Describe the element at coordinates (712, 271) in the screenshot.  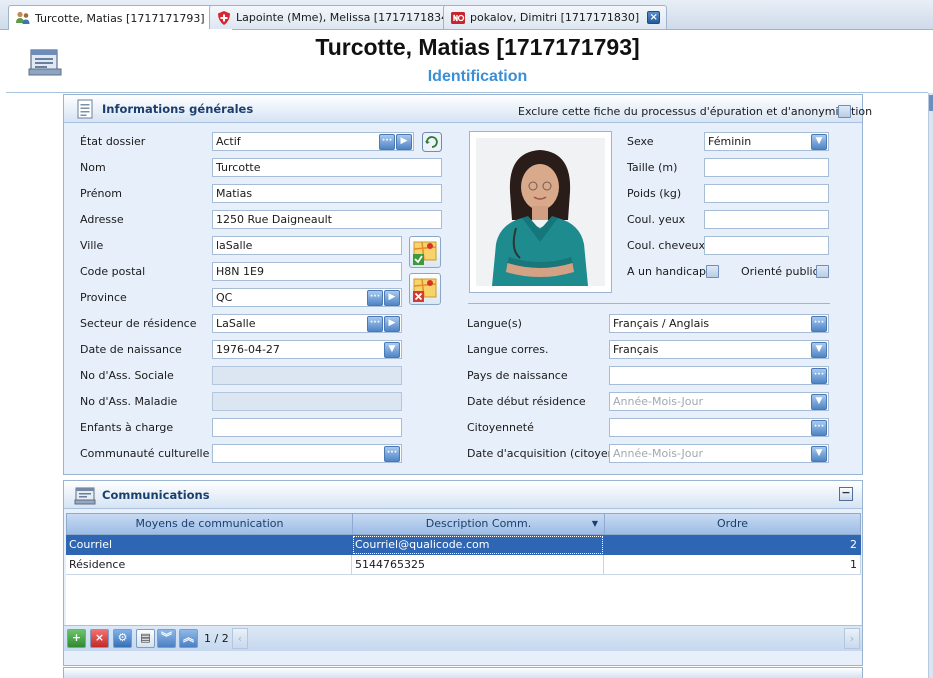
I see `handicap-checkbox` at that location.